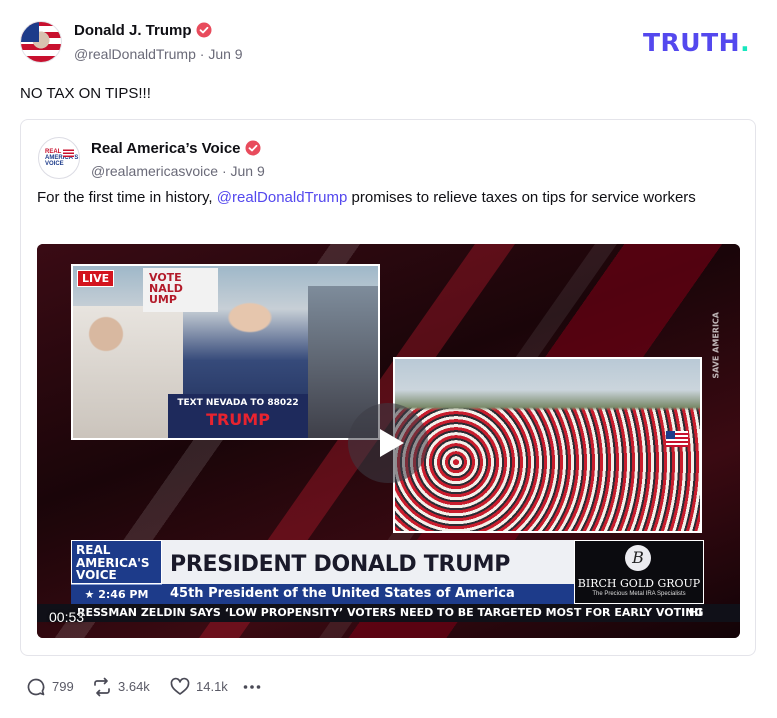 This screenshot has height=718, width=777. I want to click on author-meta: @realDonaldTrump · Jun 9, so click(158, 54).